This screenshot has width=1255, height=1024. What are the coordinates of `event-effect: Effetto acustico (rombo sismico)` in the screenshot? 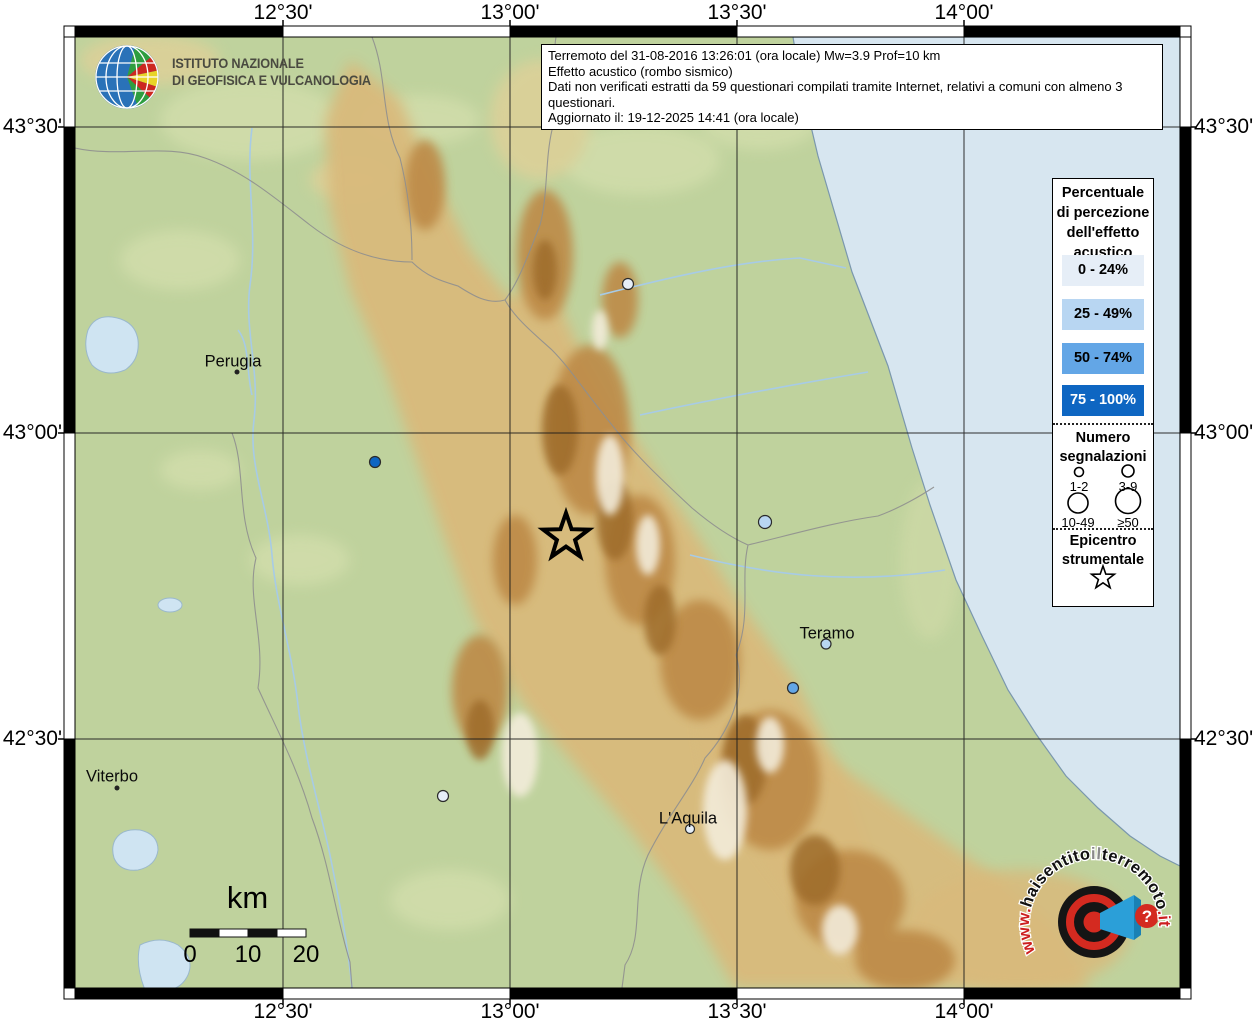 It's located at (640, 71).